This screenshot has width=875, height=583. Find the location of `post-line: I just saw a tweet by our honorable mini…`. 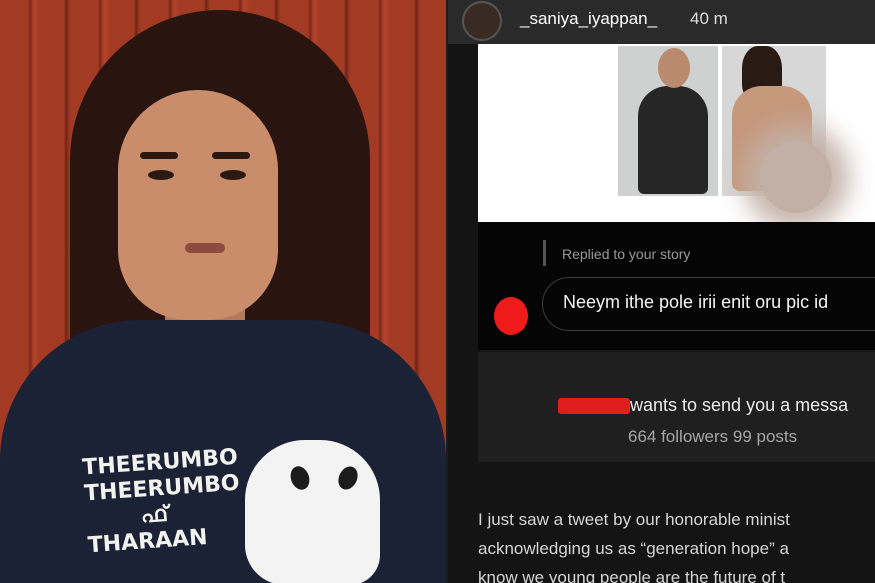

post-line: I just saw a tweet by our honorable mini… is located at coordinates (634, 519).